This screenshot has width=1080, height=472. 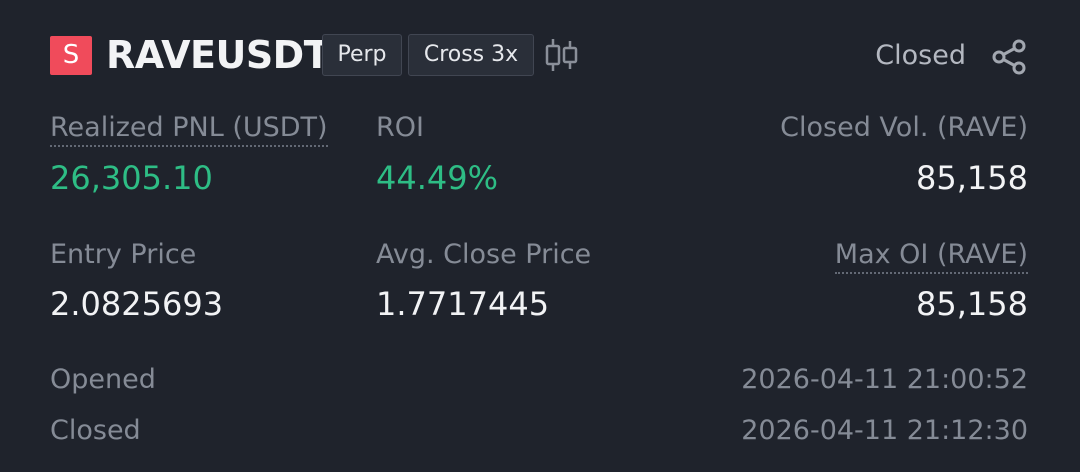 I want to click on margin-leverage-tag: Cross 3x, so click(x=471, y=55).